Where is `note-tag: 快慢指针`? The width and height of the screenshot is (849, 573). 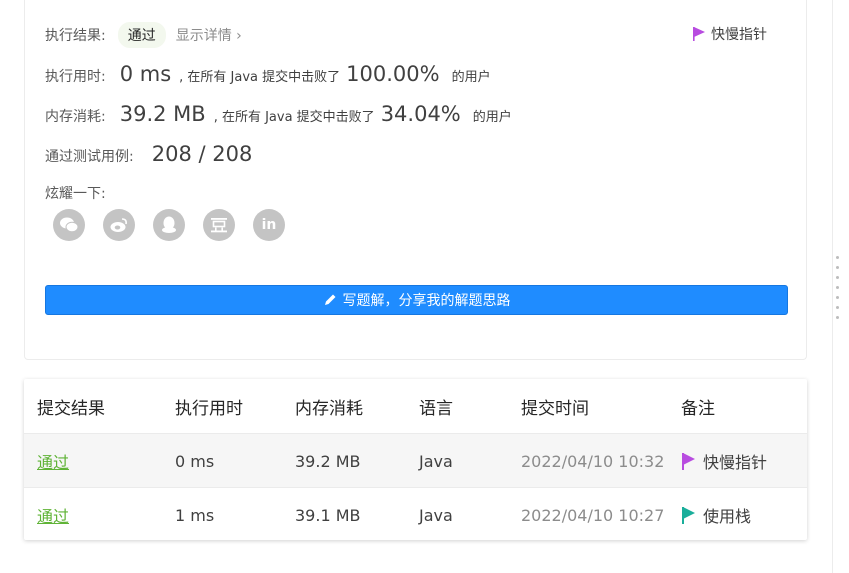
note-tag: 快慢指针 is located at coordinates (730, 34).